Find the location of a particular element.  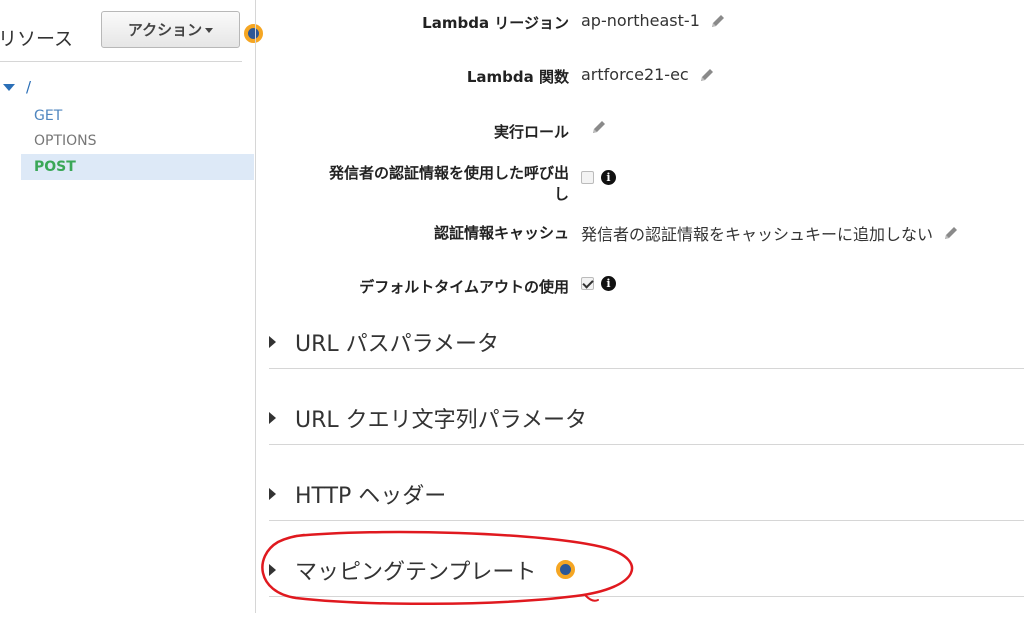

caller-credentials-checkbox is located at coordinates (587, 177).